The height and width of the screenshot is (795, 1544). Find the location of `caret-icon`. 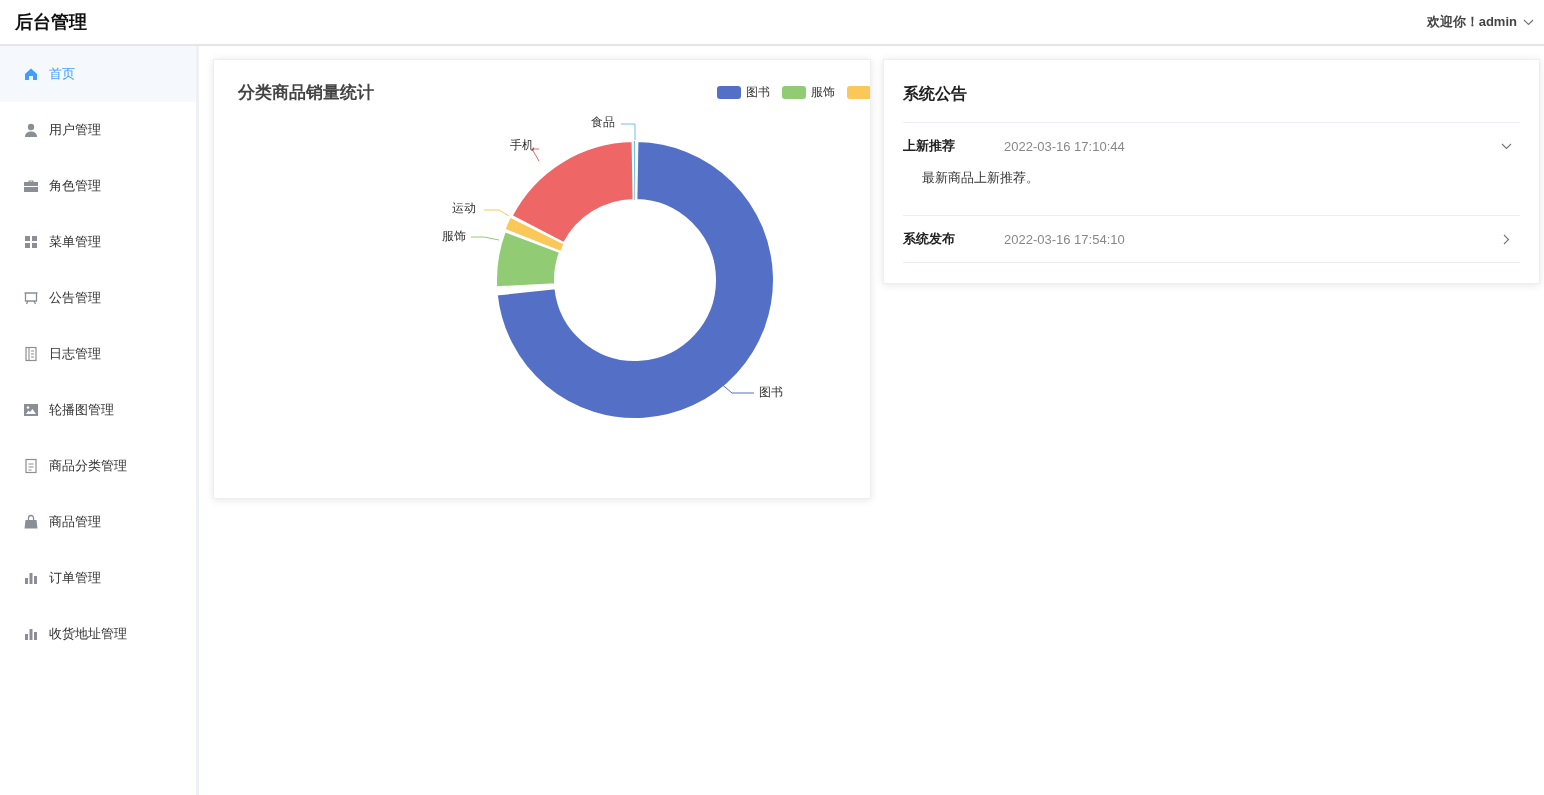

caret-icon is located at coordinates (1528, 22).